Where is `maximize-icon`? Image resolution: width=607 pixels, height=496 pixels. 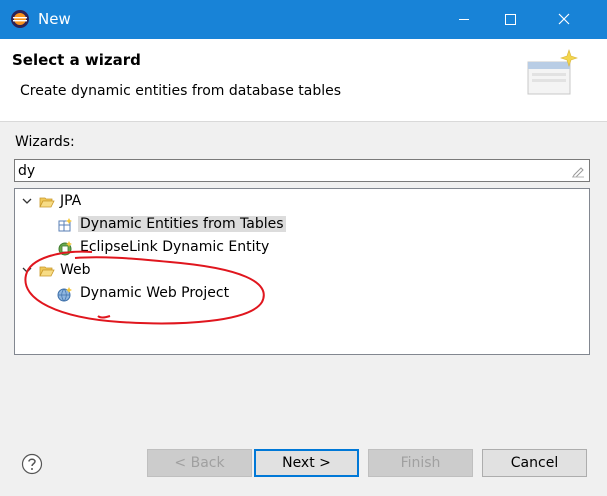
maximize-icon is located at coordinates (510, 19).